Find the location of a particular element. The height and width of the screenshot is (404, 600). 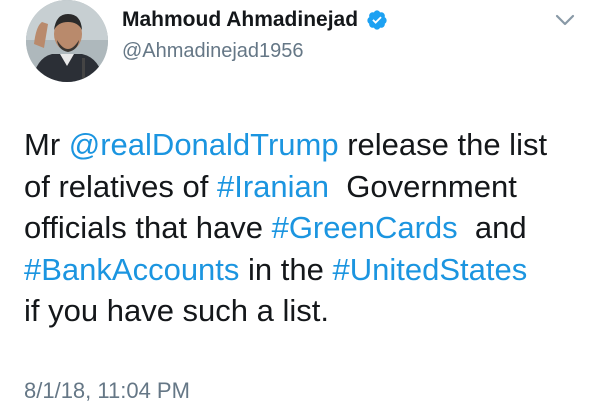

tweet-text-line: if you have such a list. is located at coordinates (306, 311).